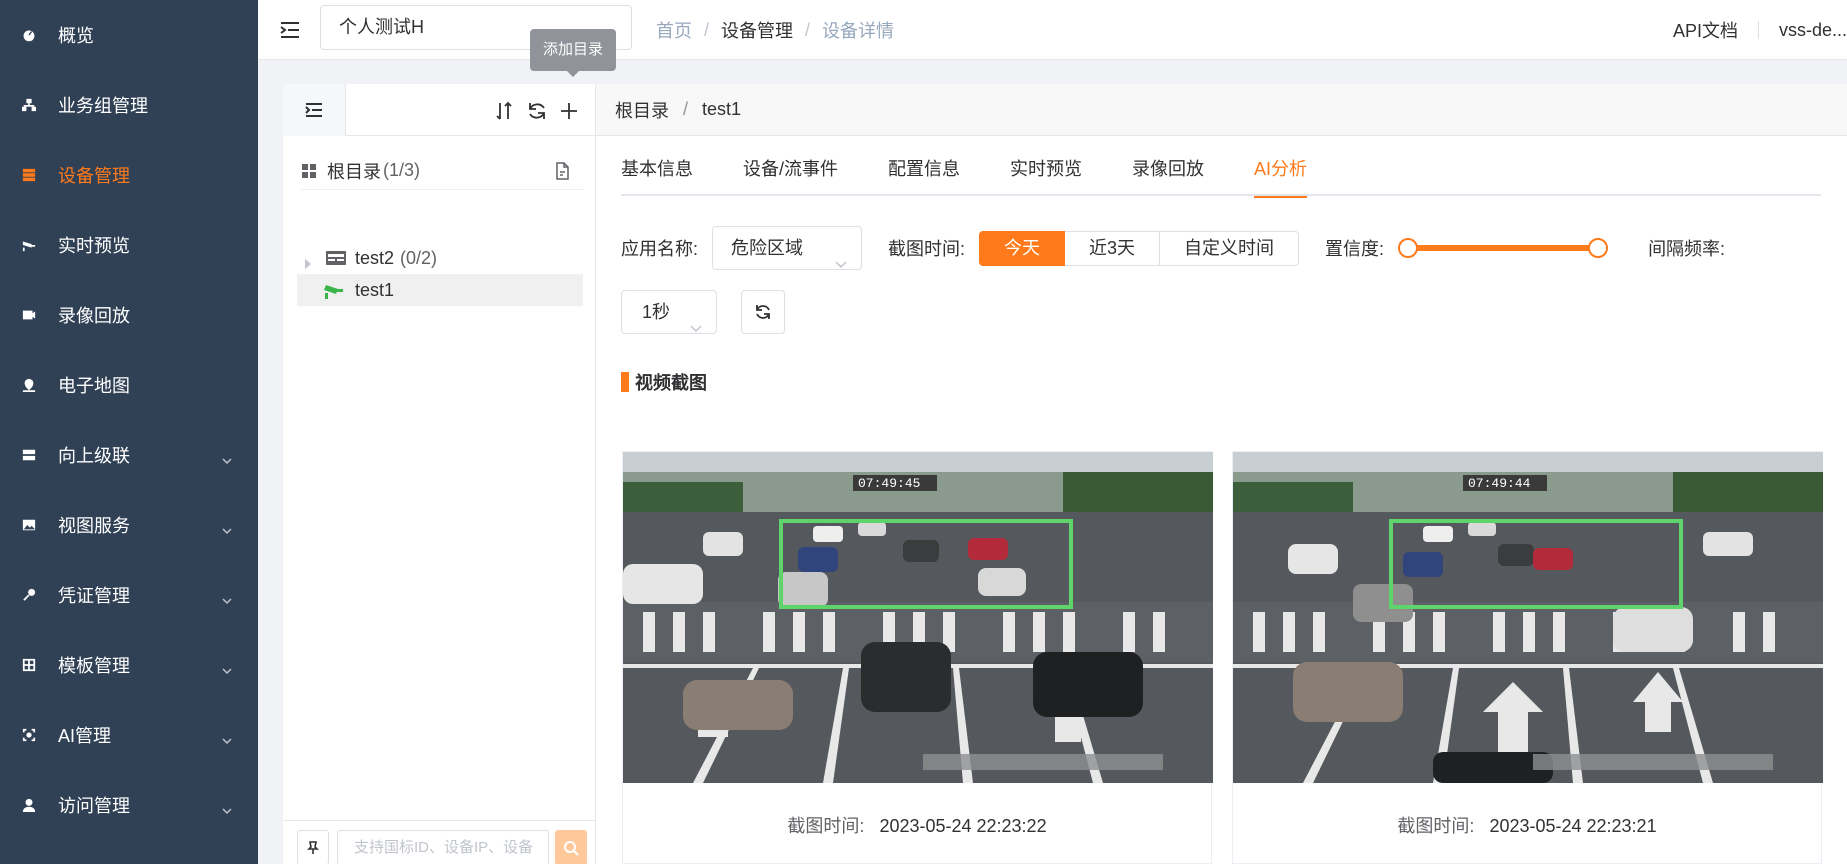 Image resolution: width=1847 pixels, height=864 pixels. I want to click on grid-icon, so click(309, 171).